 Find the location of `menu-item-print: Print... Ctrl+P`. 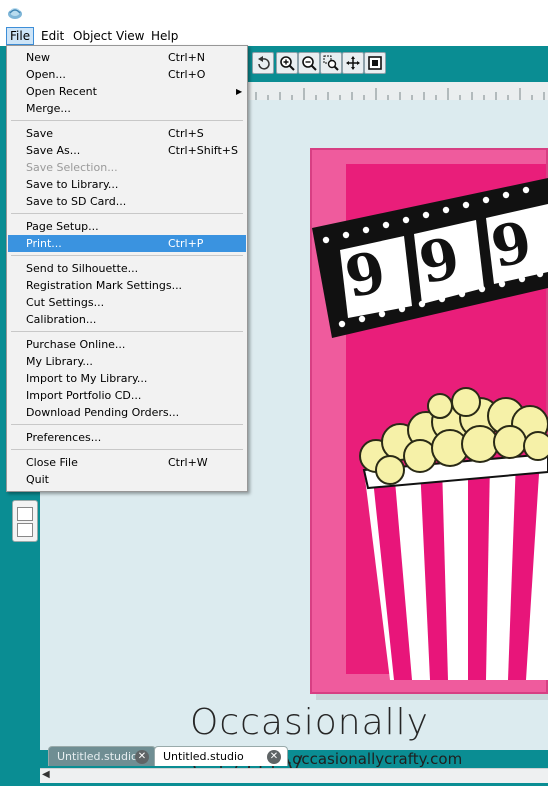

menu-item-print: Print... Ctrl+P is located at coordinates (127, 243).